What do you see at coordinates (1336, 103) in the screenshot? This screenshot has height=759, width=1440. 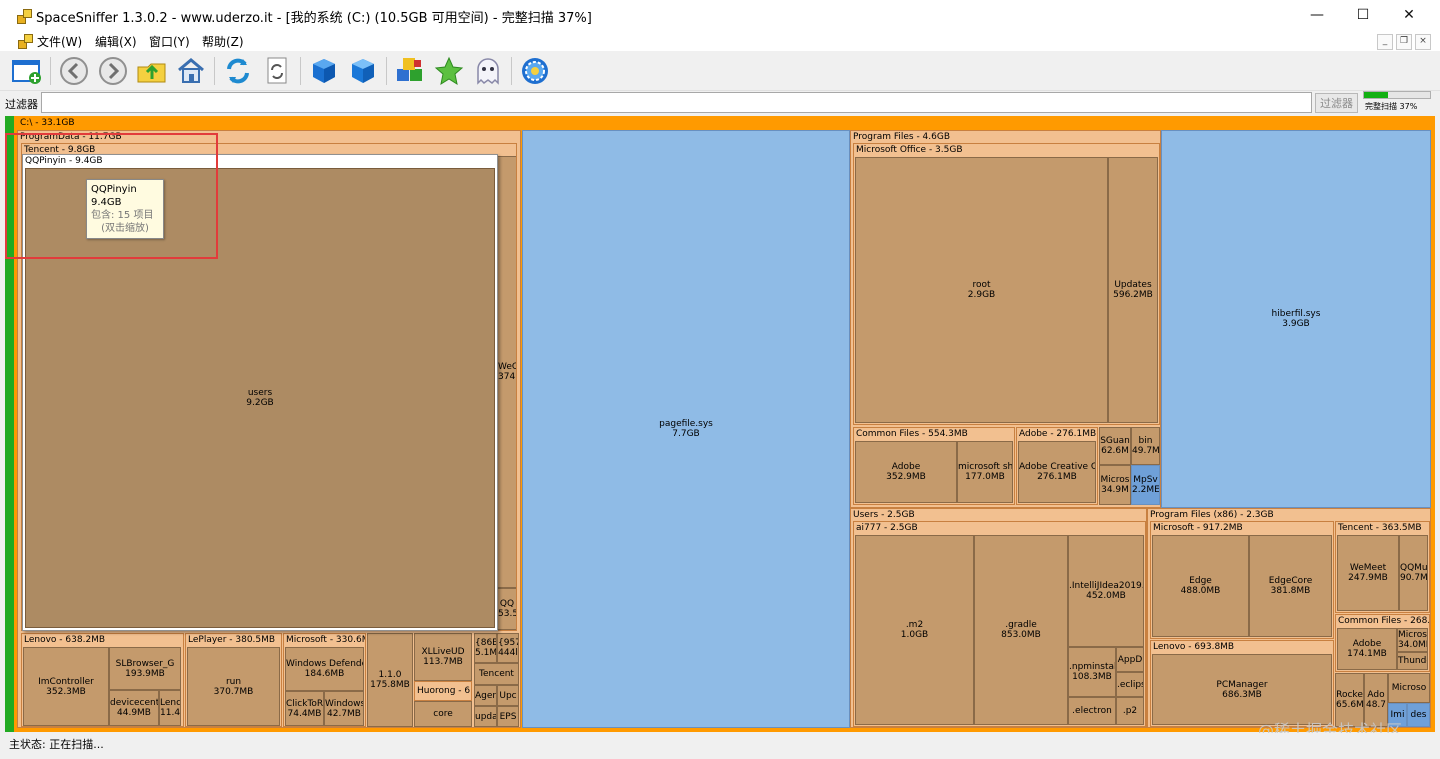 I see `filter-button: 过滤器` at bounding box center [1336, 103].